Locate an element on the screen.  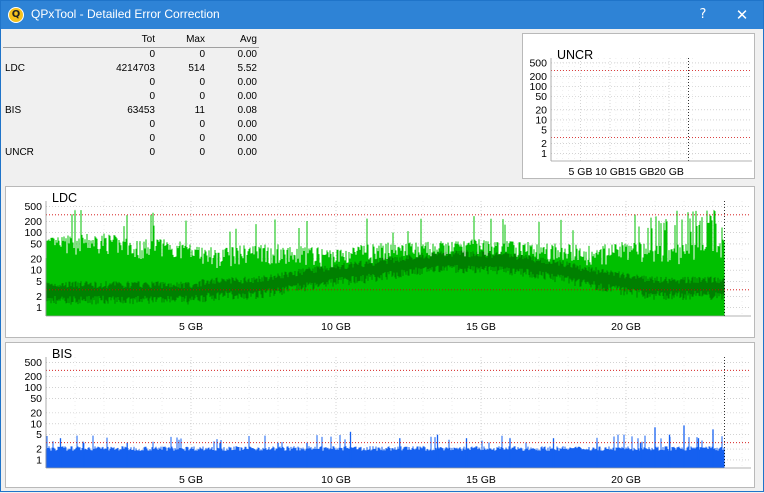
y-tick-label: 20 is located at coordinates (36, 259).